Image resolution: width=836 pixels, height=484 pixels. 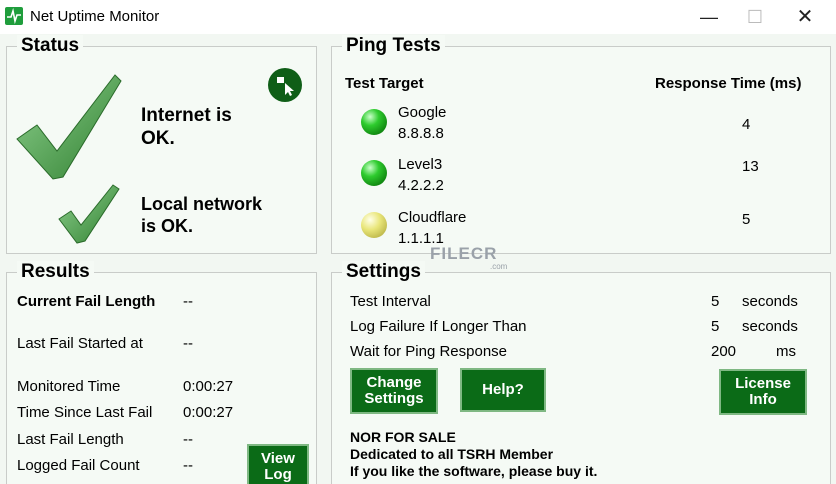 What do you see at coordinates (86, 301) in the screenshot?
I see `result-label: Current Fail Length` at bounding box center [86, 301].